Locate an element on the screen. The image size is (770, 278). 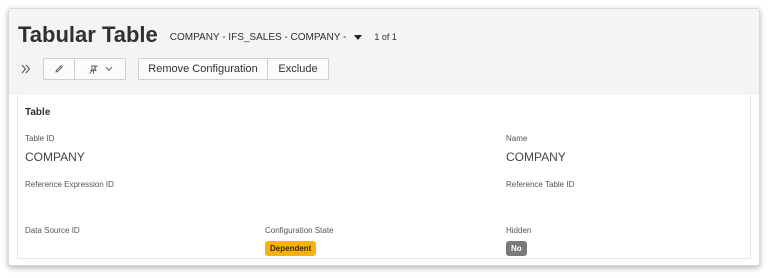
chevron-down-icon is located at coordinates (108, 69).